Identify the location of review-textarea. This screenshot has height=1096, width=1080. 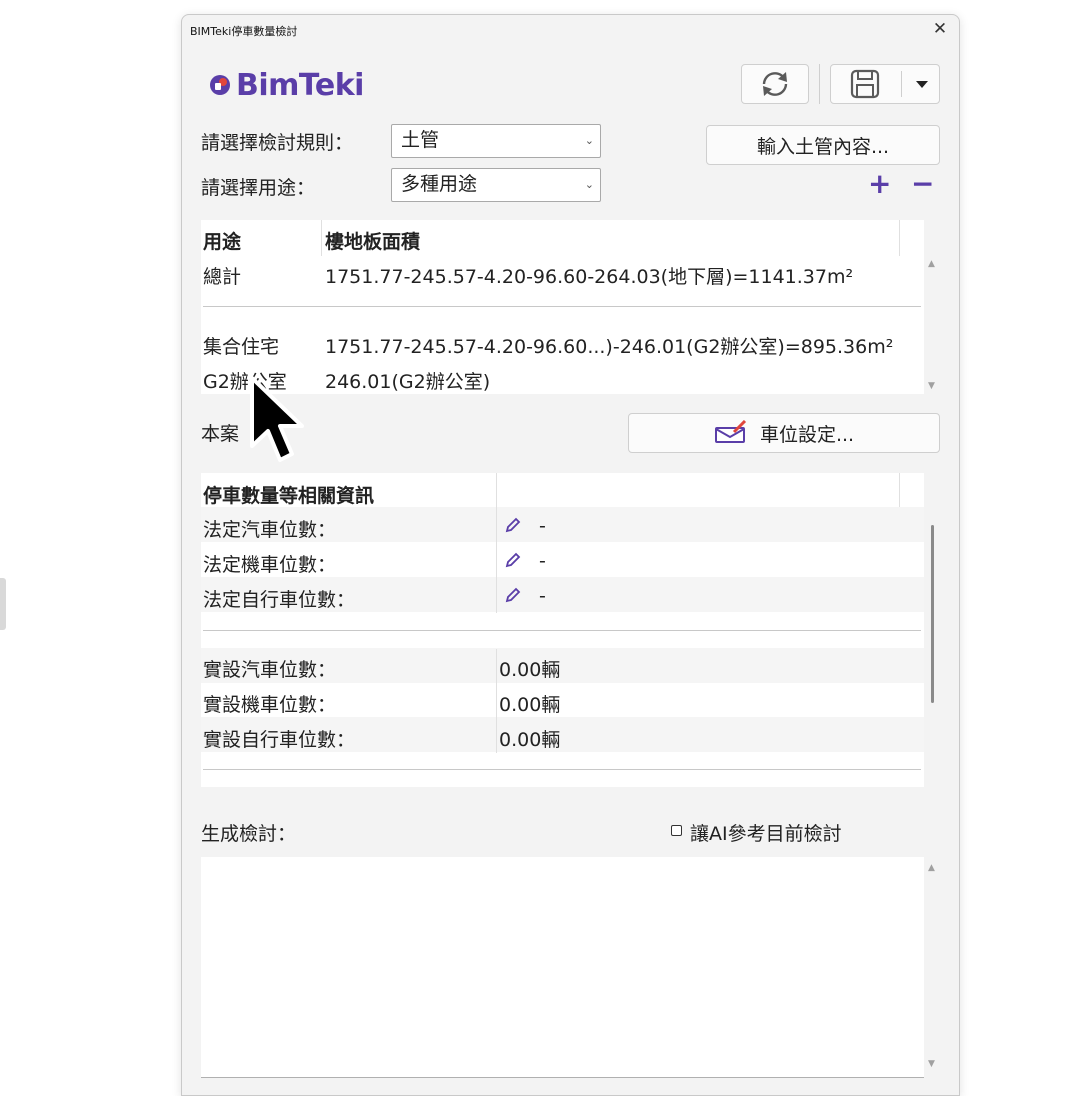
(562, 967).